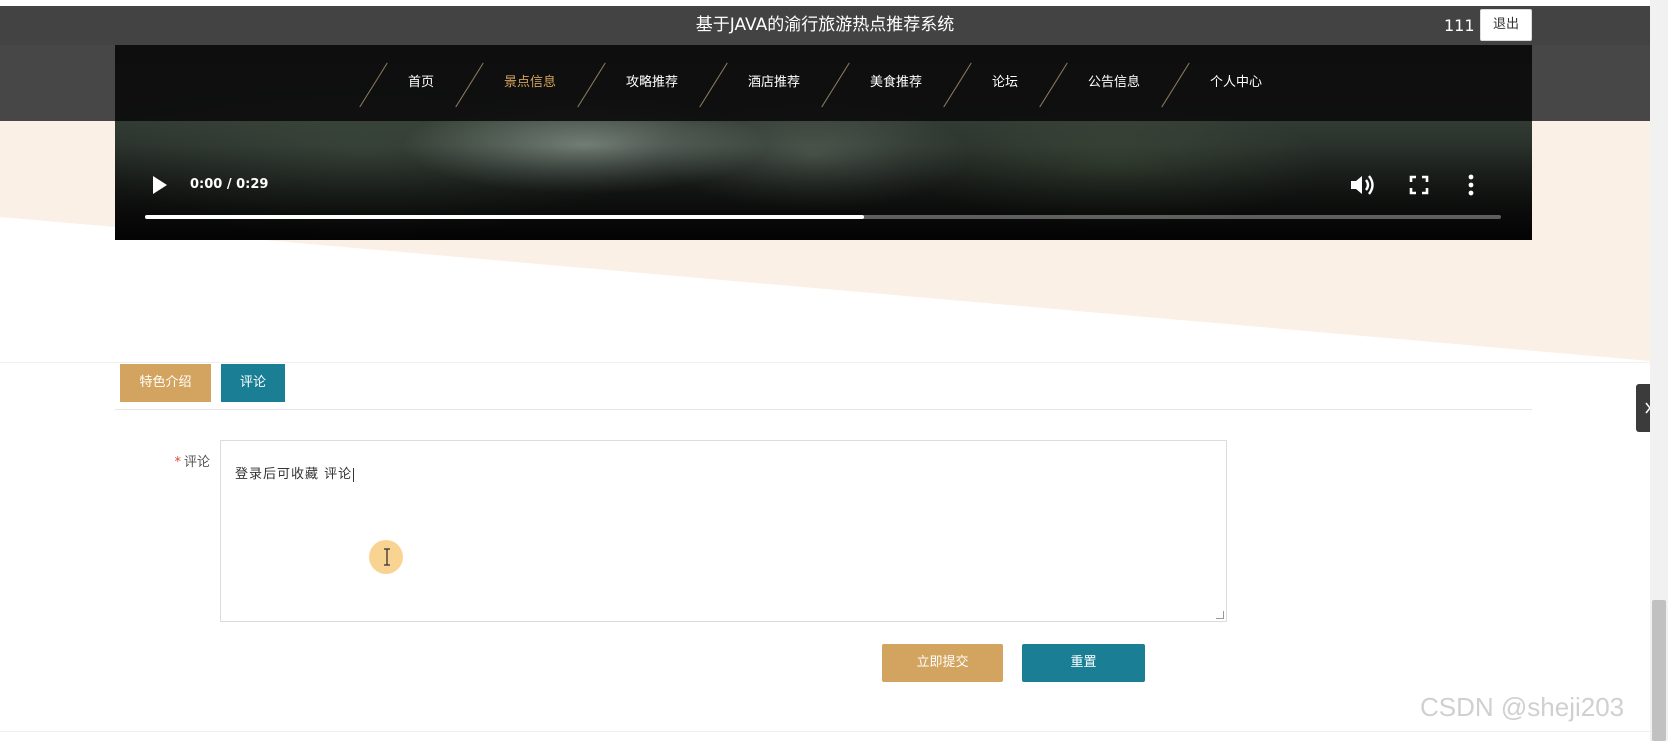 The image size is (1668, 741). What do you see at coordinates (160, 185) in the screenshot?
I see `play-icon` at bounding box center [160, 185].